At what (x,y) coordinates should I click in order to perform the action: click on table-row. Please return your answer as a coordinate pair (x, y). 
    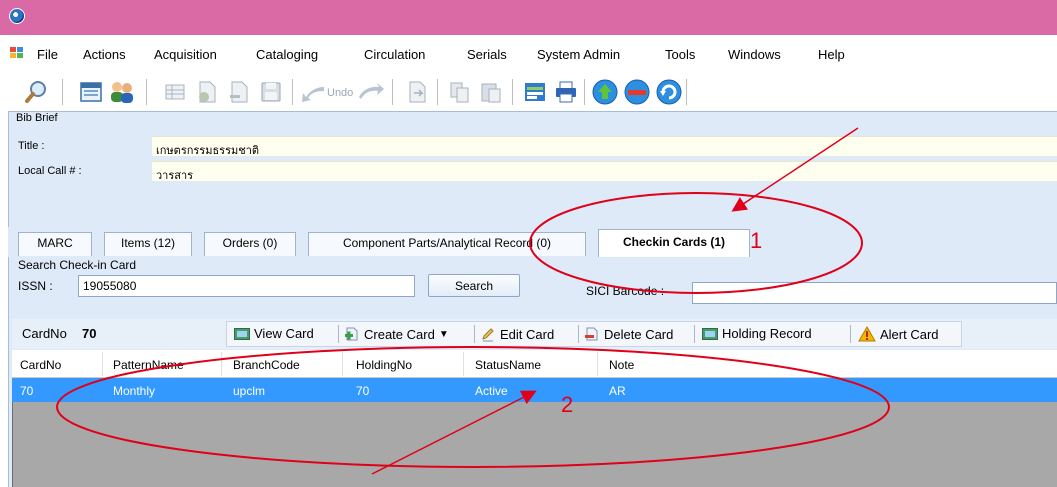
    Looking at the image, I should click on (534, 390).